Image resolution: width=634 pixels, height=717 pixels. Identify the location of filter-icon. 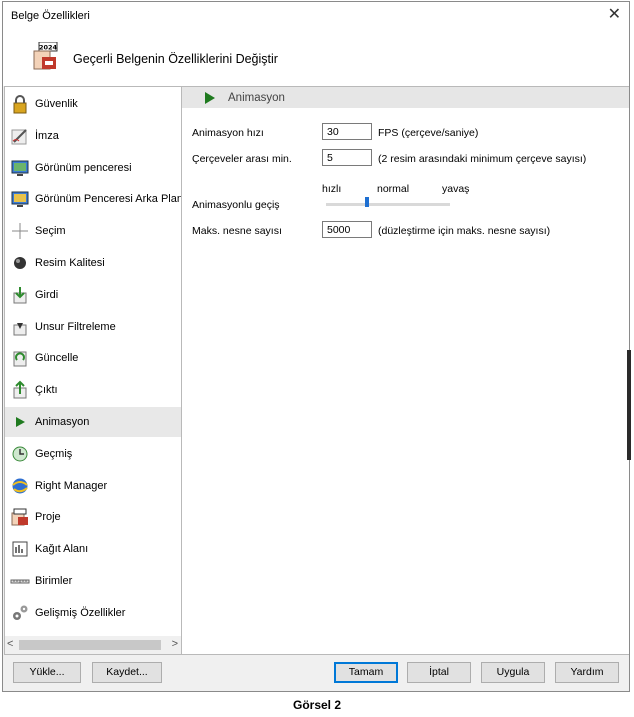
(20, 329).